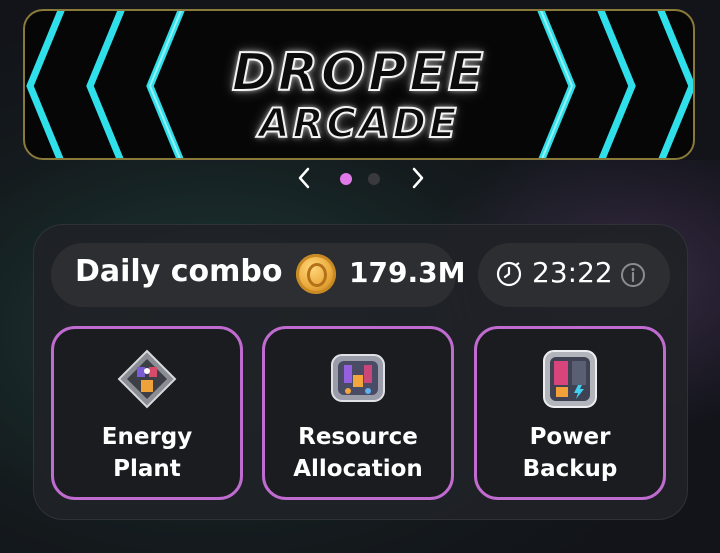  Describe the element at coordinates (305, 178) in the screenshot. I see `carousel-prev-icon` at that location.